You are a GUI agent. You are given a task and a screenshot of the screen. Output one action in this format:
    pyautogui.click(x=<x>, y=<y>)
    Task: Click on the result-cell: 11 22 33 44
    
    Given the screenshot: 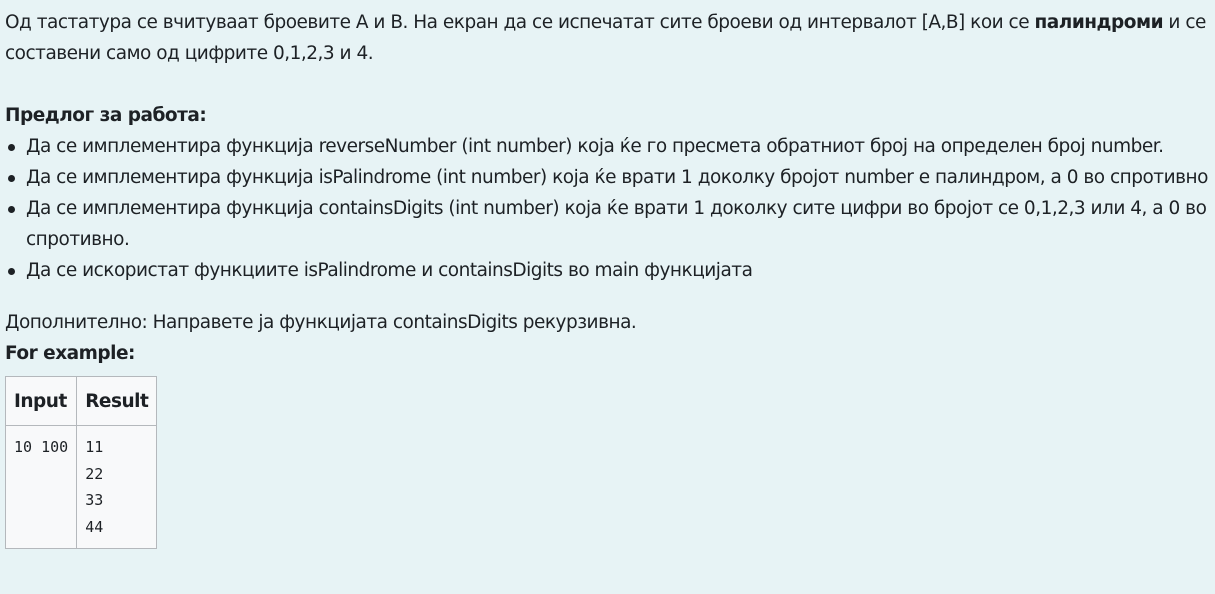 What is the action you would take?
    pyautogui.click(x=117, y=487)
    